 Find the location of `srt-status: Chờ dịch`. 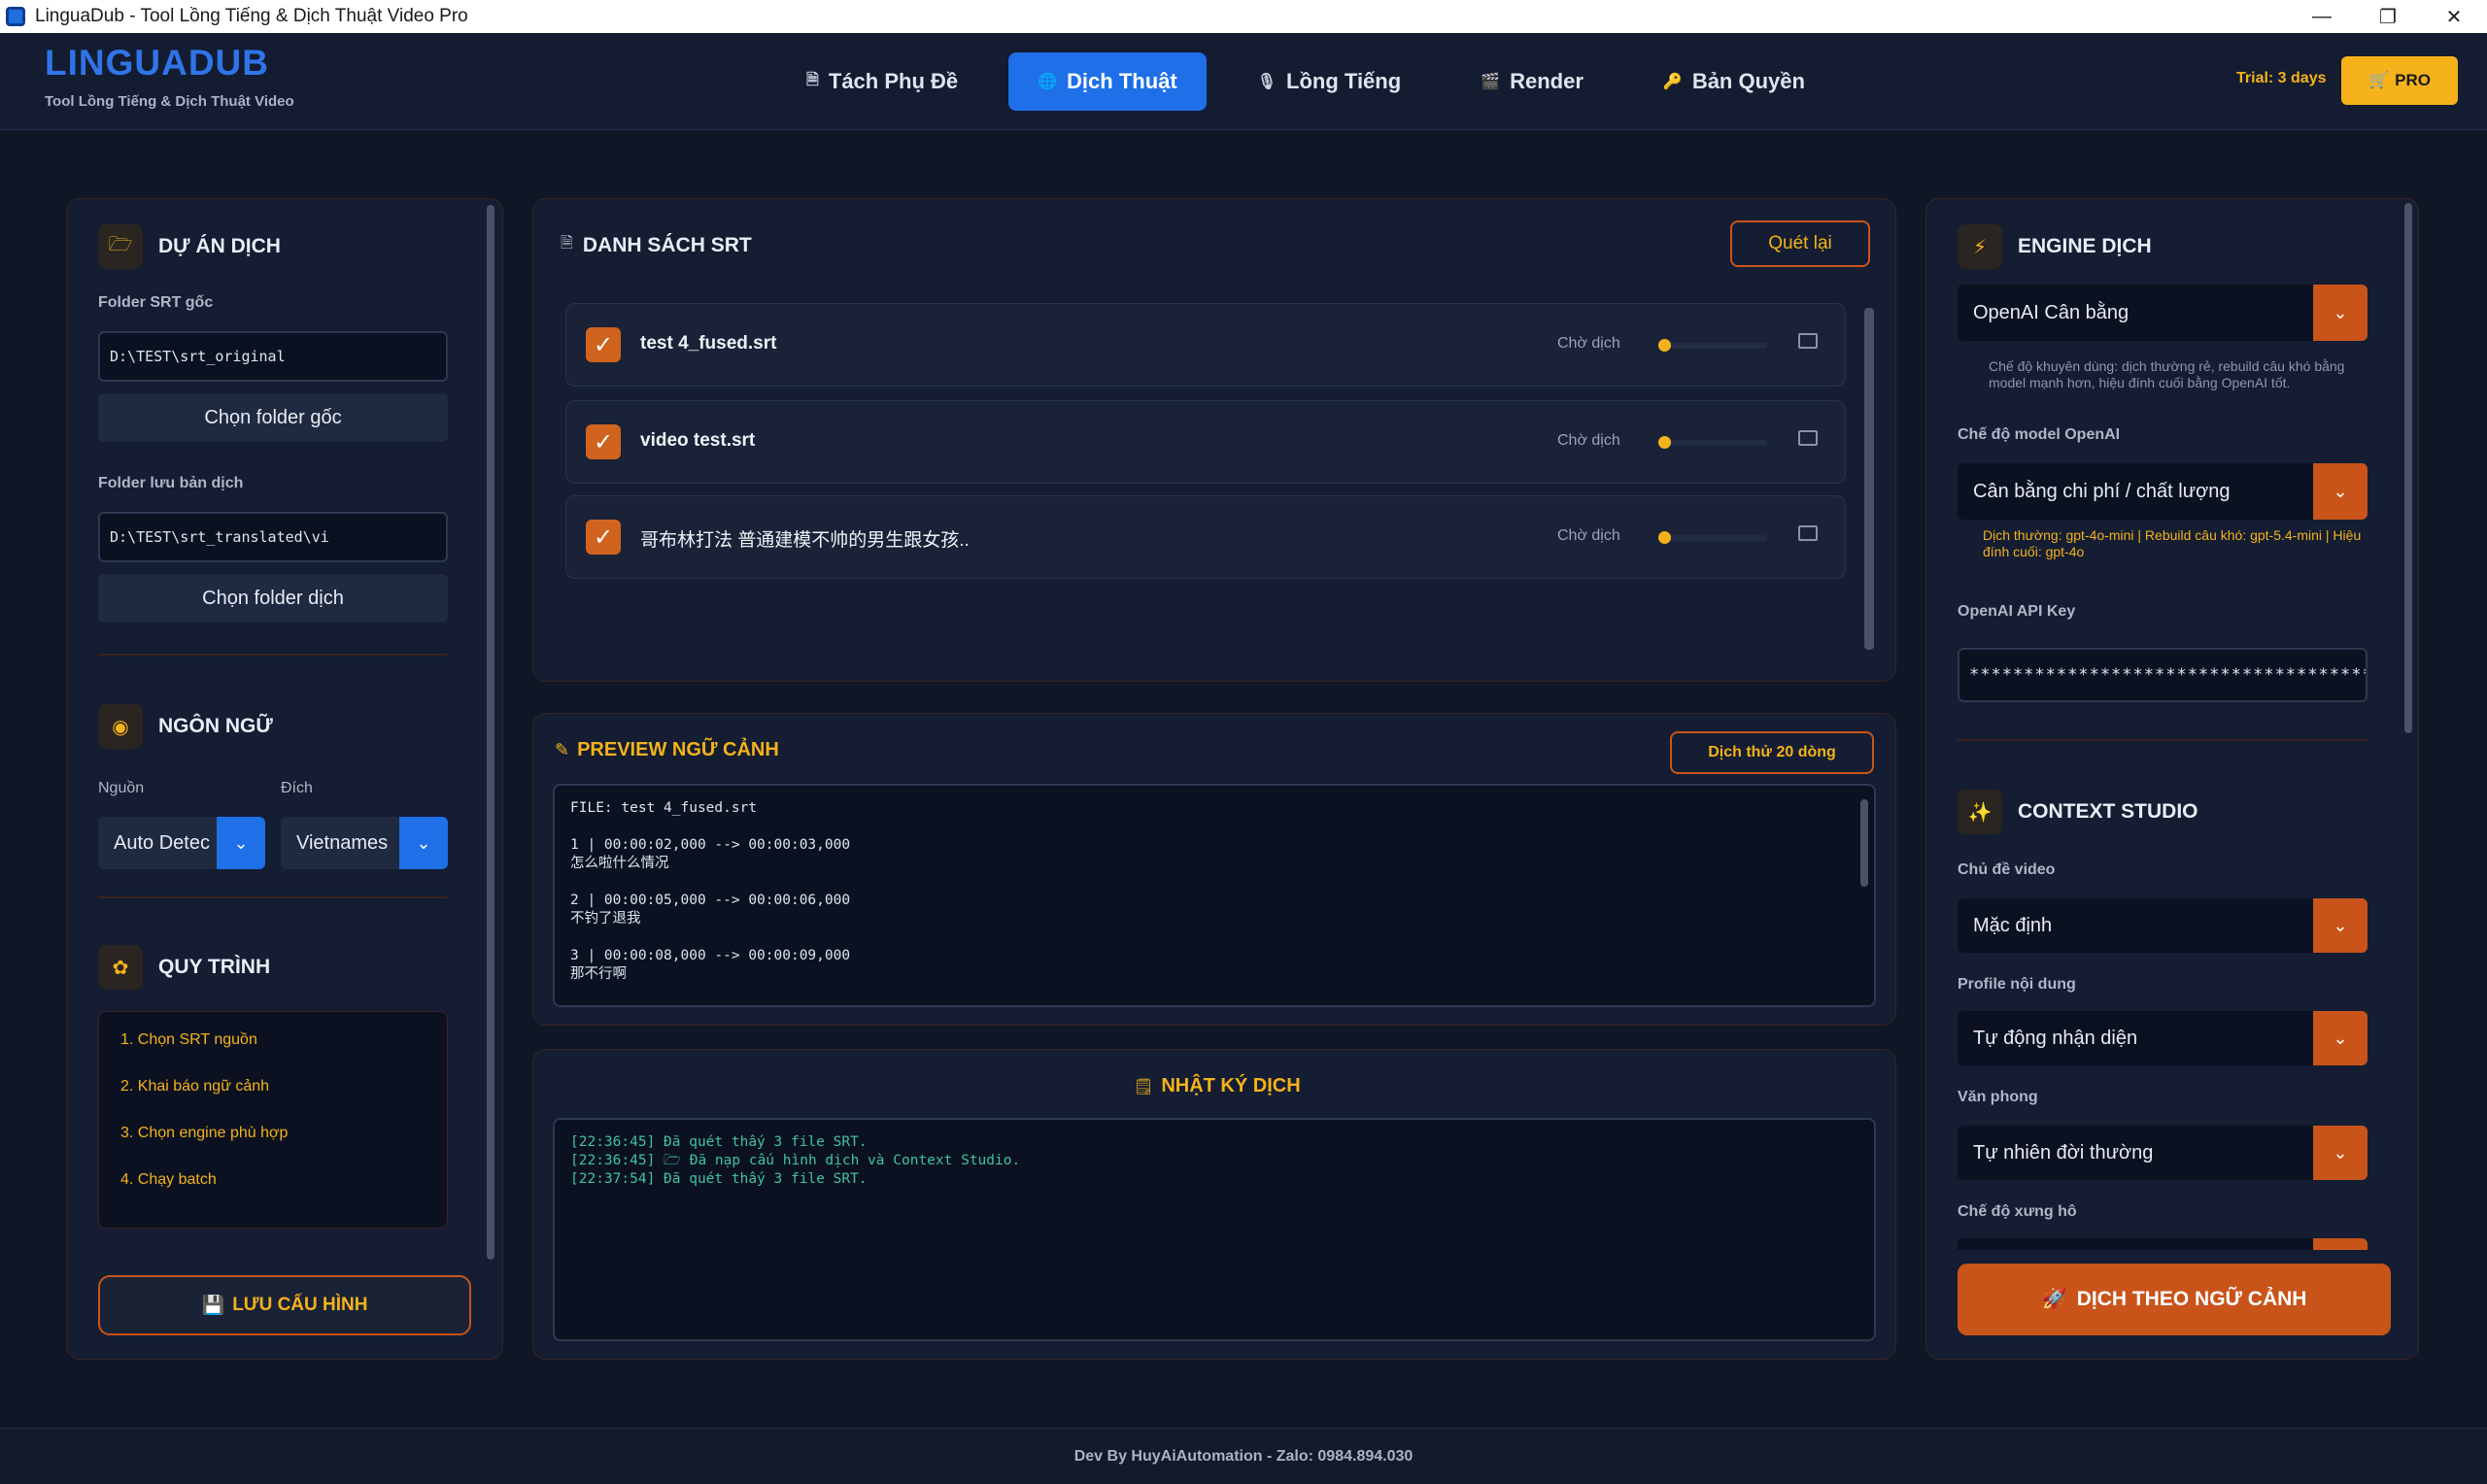

srt-status: Chờ dịch is located at coordinates (1588, 440).